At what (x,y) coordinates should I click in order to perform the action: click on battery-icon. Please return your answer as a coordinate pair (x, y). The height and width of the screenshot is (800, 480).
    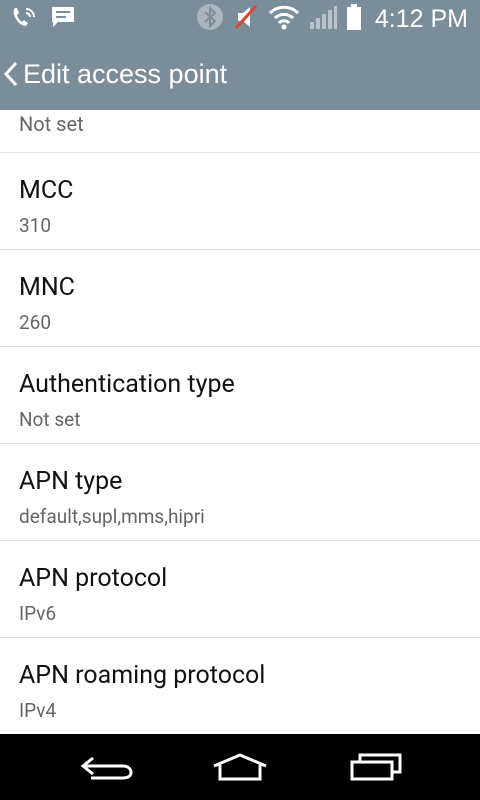
    Looking at the image, I should click on (354, 19).